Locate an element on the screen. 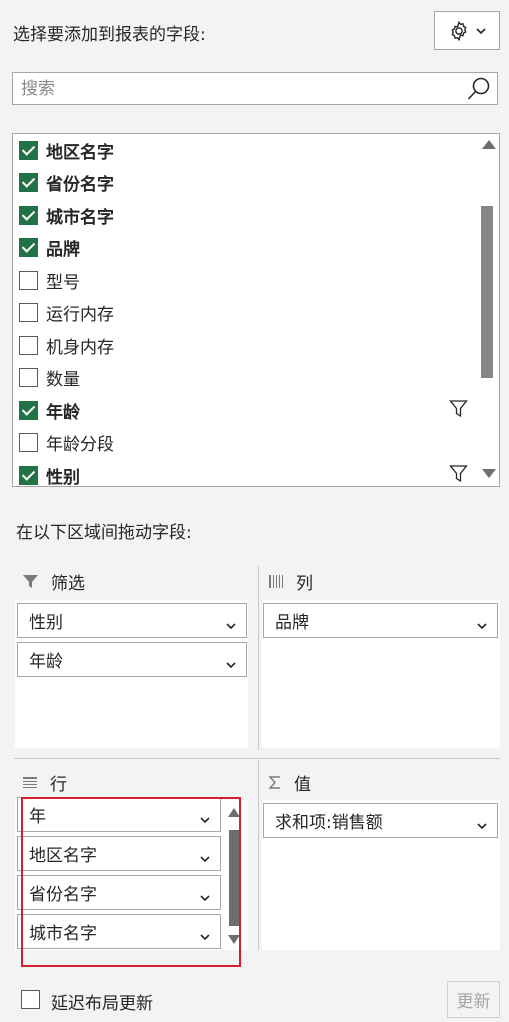 This screenshot has width=509, height=1022. filter-field-pill: 年龄 is located at coordinates (132, 659).